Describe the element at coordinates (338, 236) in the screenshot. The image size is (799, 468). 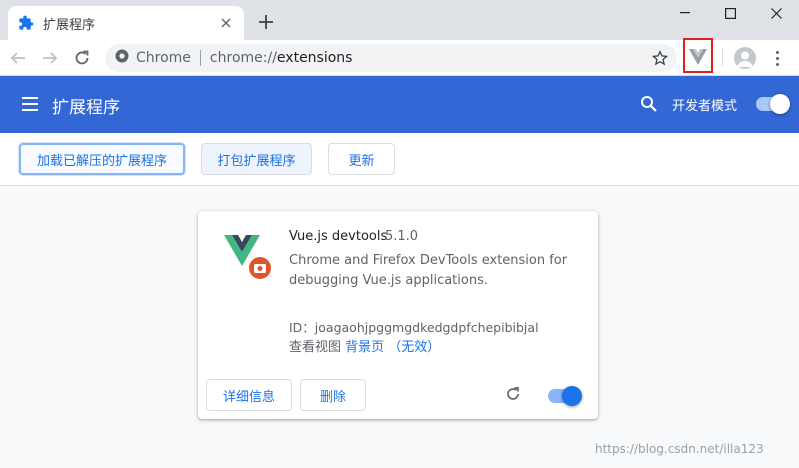
I see `extension-name: Vue.js devtools` at that location.